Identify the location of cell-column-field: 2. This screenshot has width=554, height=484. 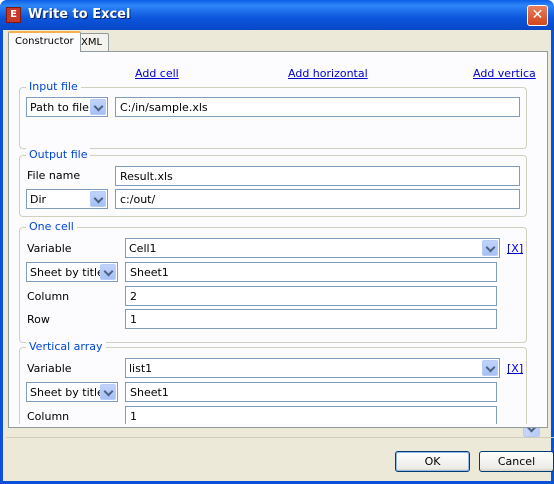
(311, 296).